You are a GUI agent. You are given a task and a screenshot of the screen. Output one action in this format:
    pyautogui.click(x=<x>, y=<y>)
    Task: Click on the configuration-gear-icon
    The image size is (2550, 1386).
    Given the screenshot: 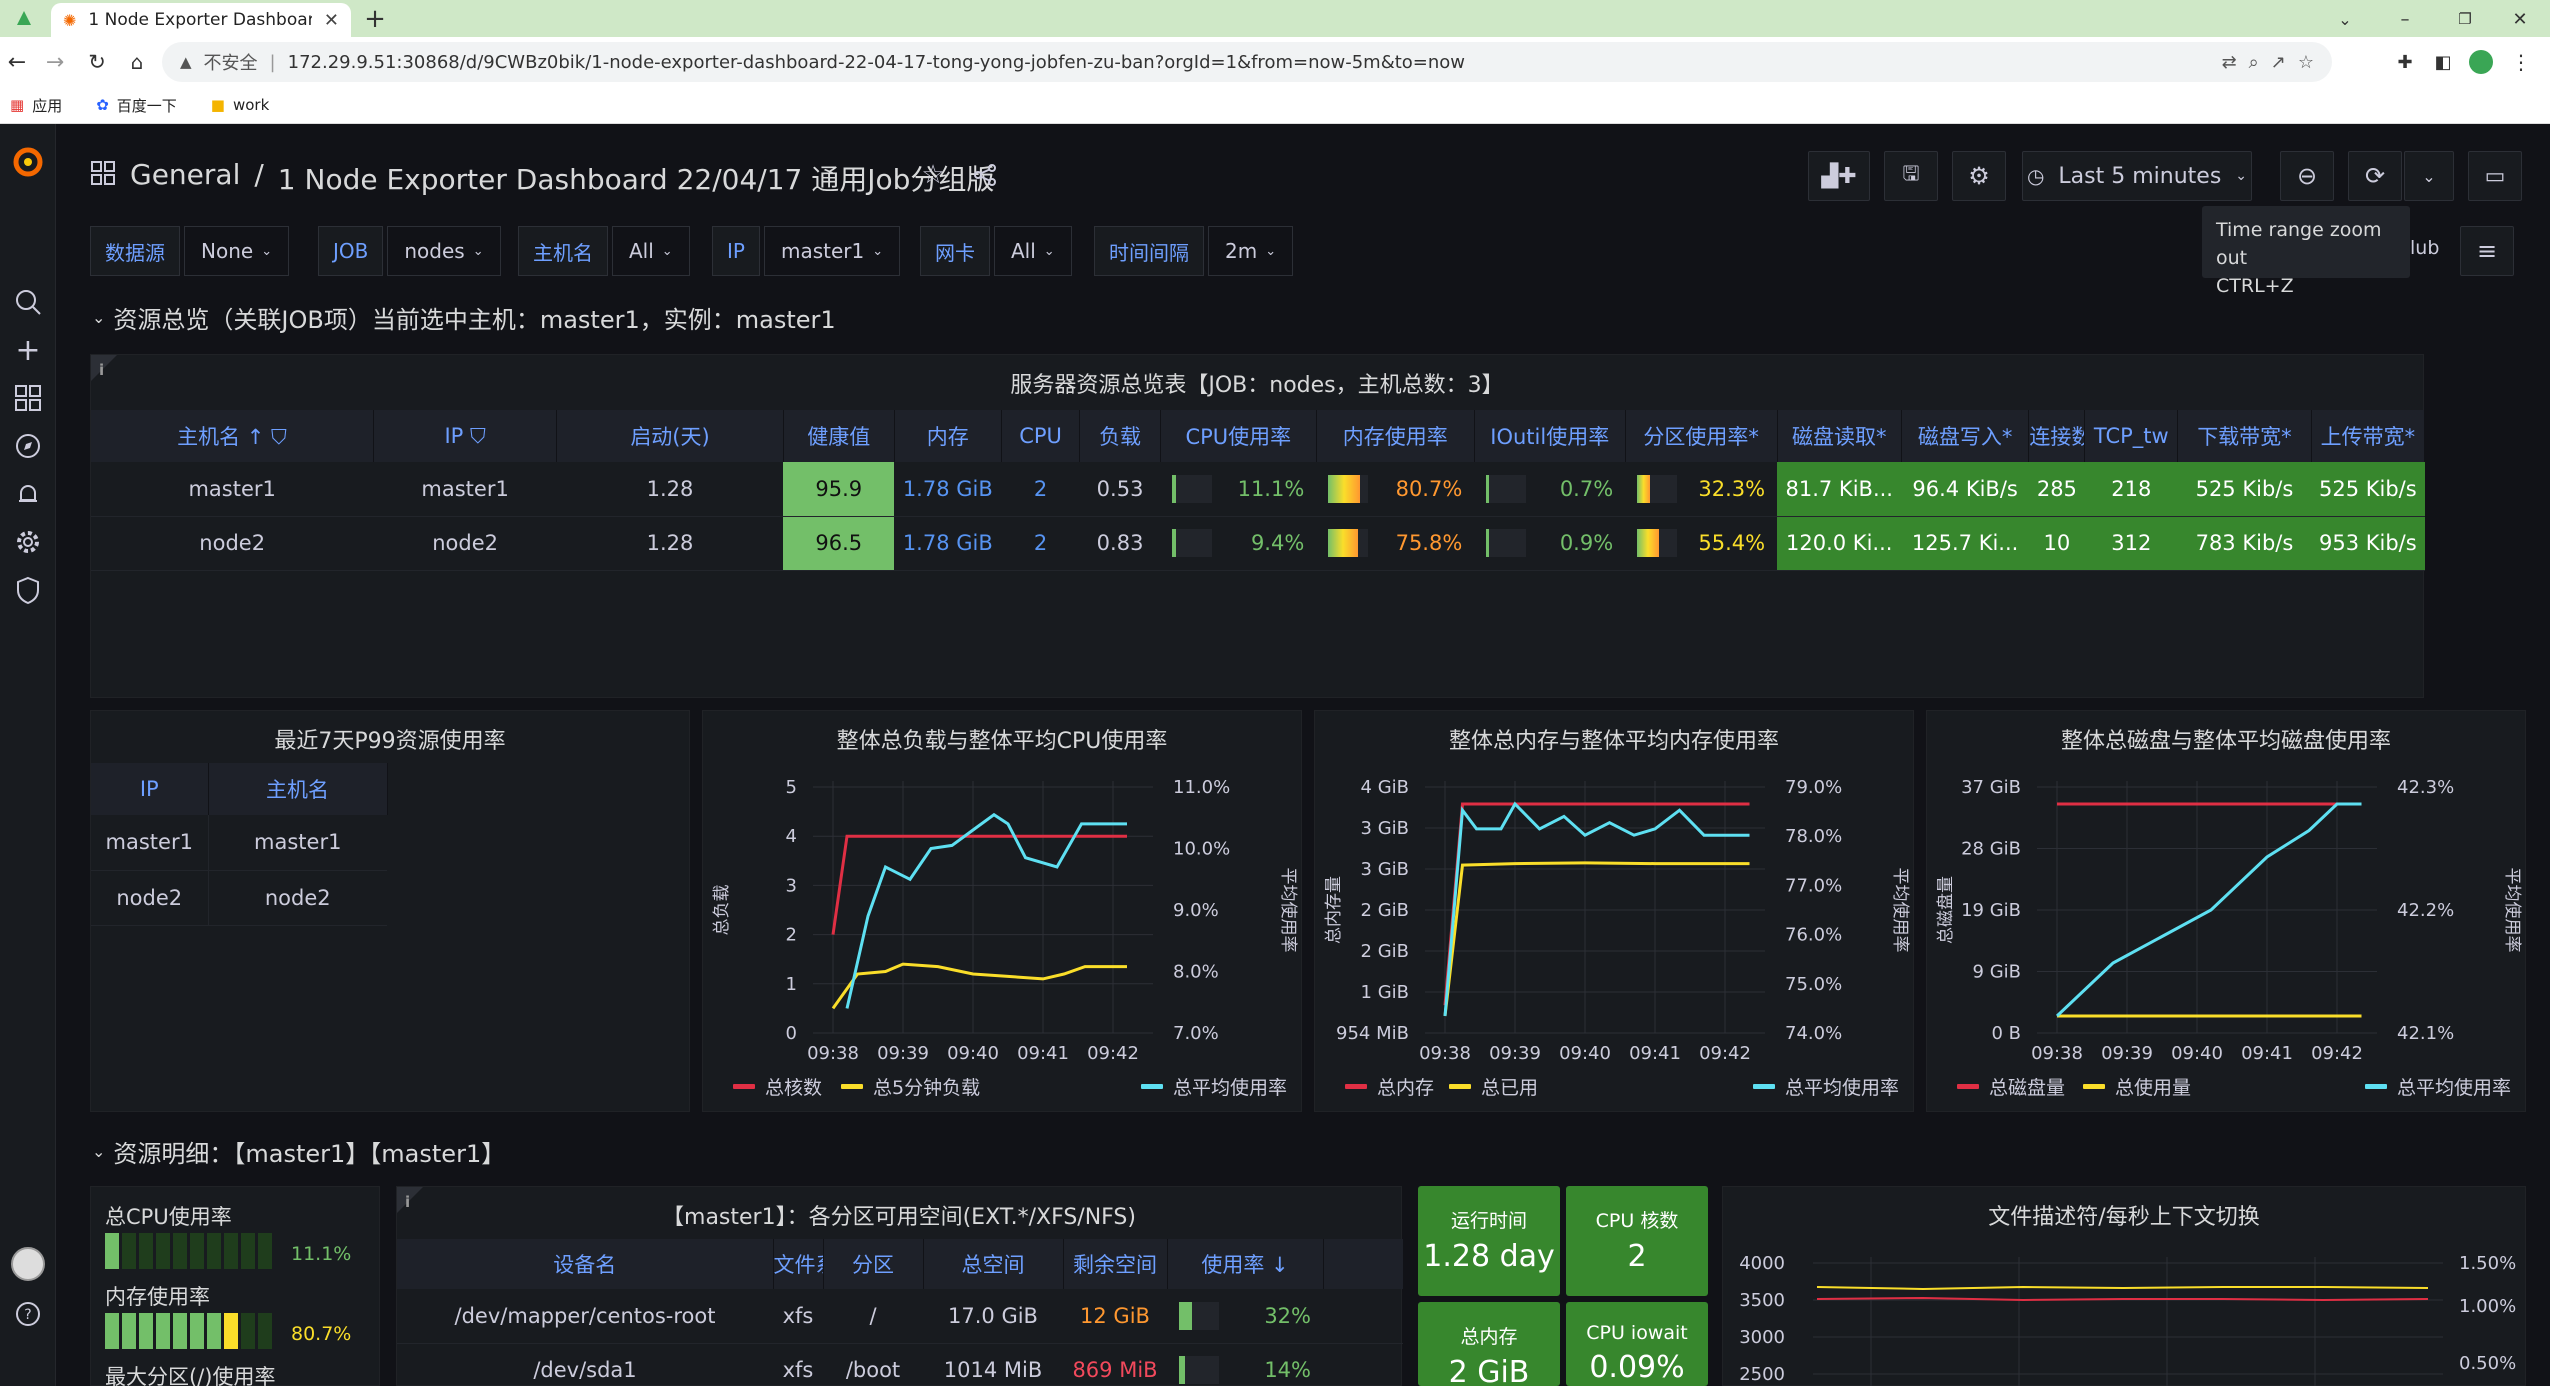 What is the action you would take?
    pyautogui.click(x=28, y=542)
    